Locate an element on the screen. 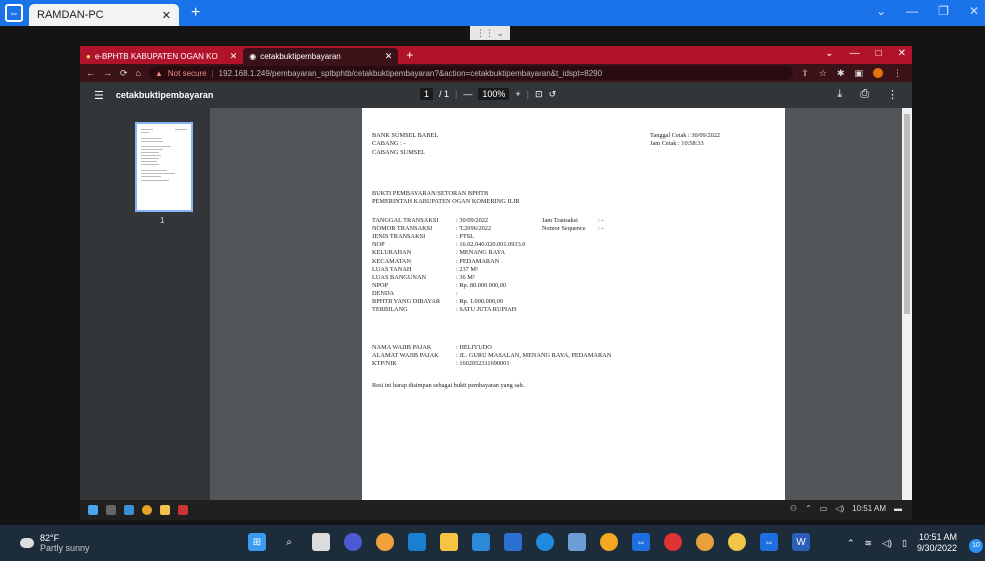 Image resolution: width=985 pixels, height=561 pixels. print-icon: ⎙ is located at coordinates (864, 94).